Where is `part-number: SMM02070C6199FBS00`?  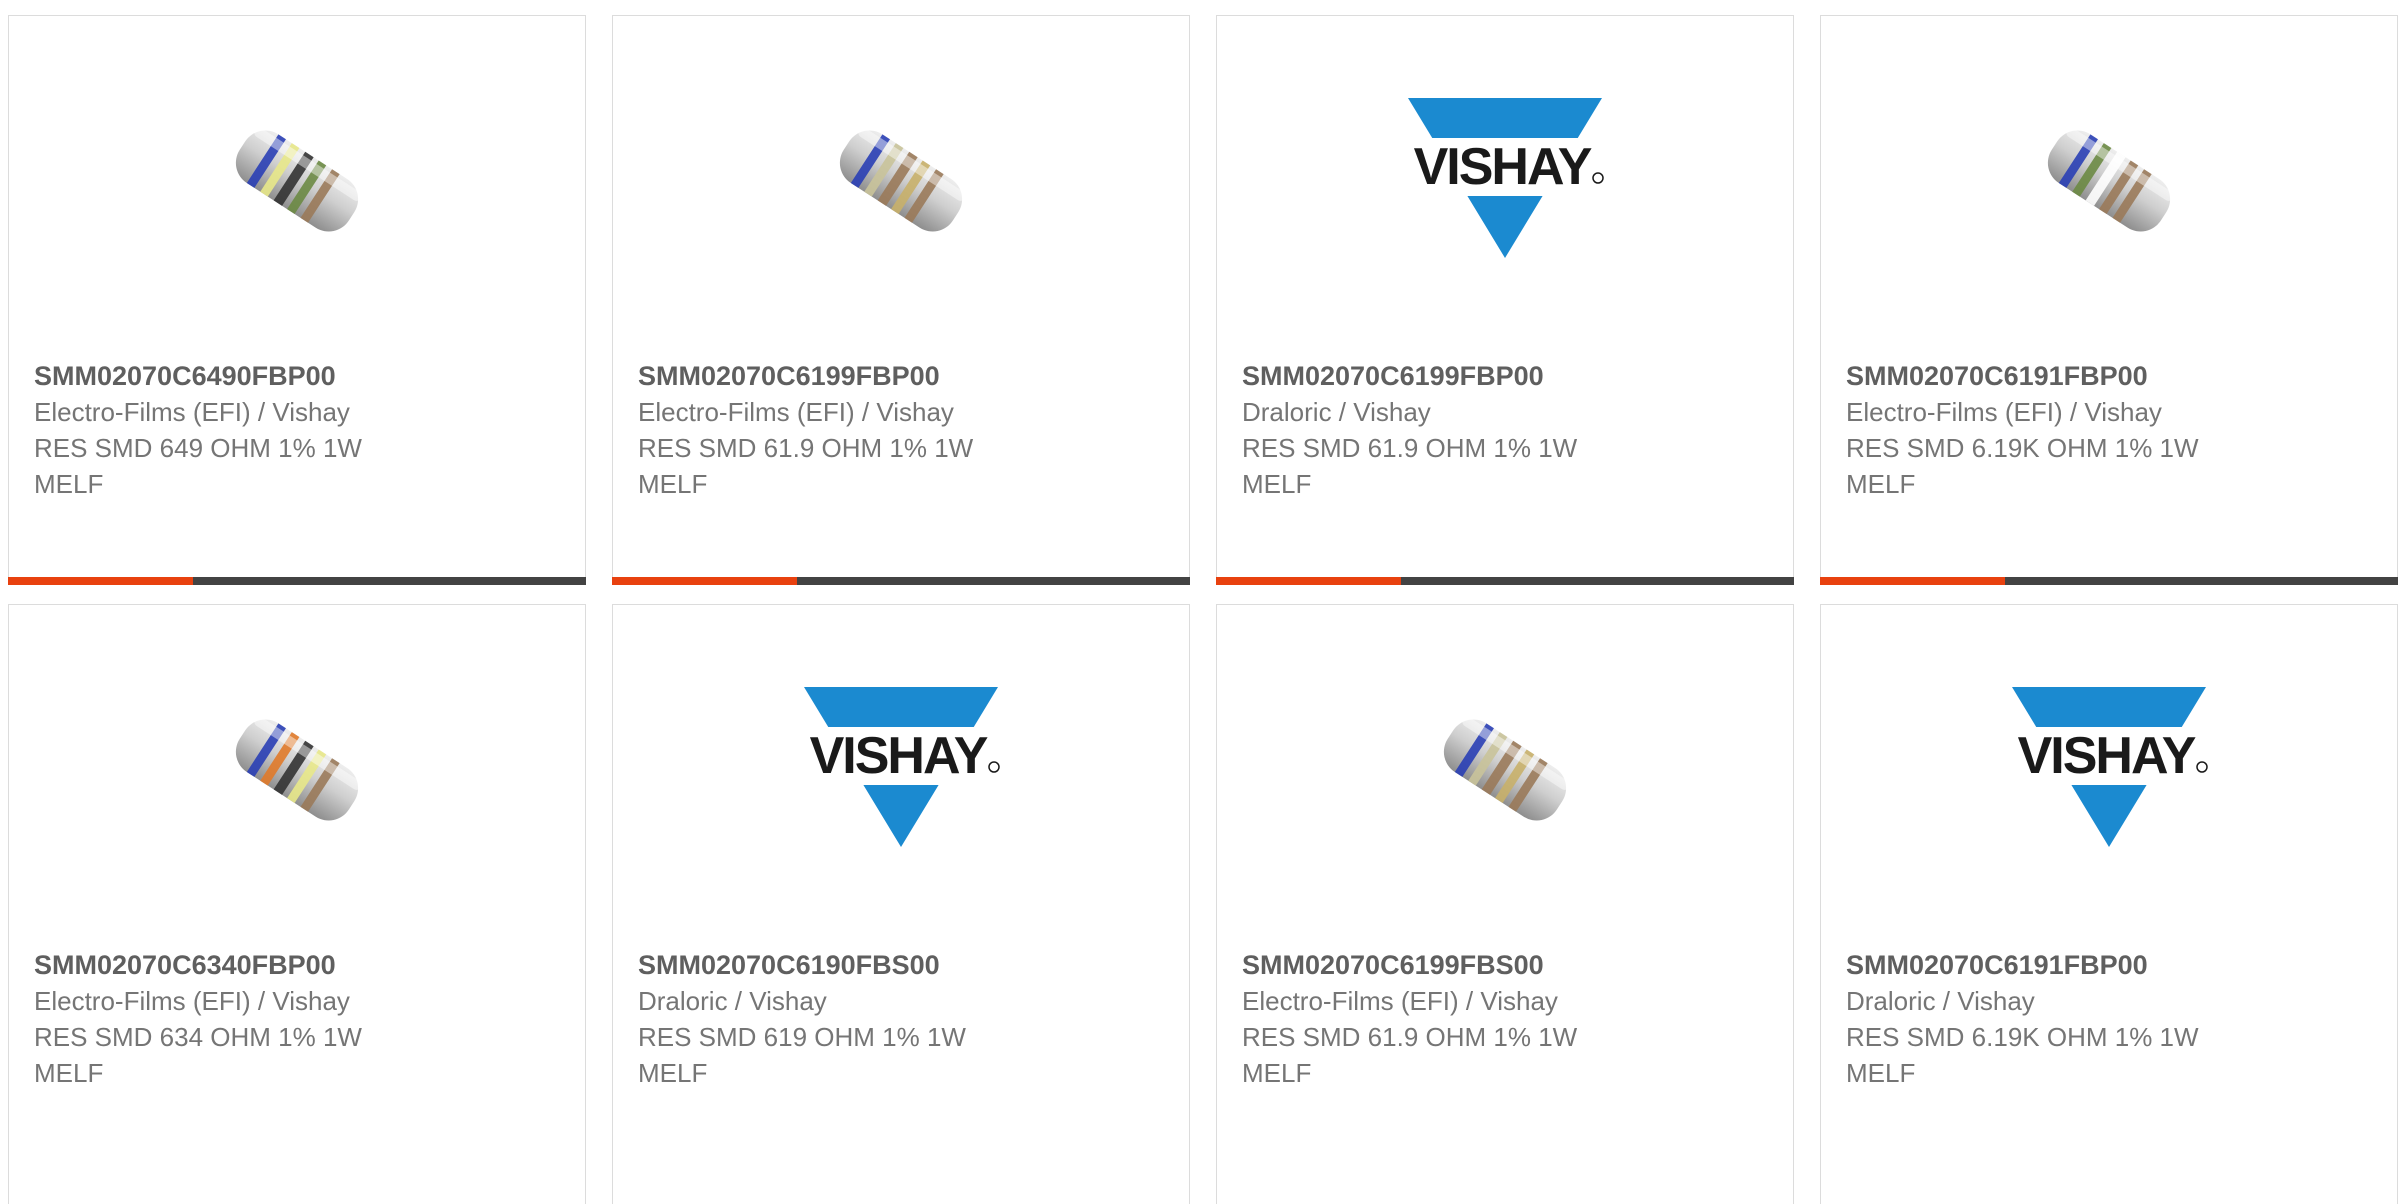 part-number: SMM02070C6199FBS00 is located at coordinates (1507, 965).